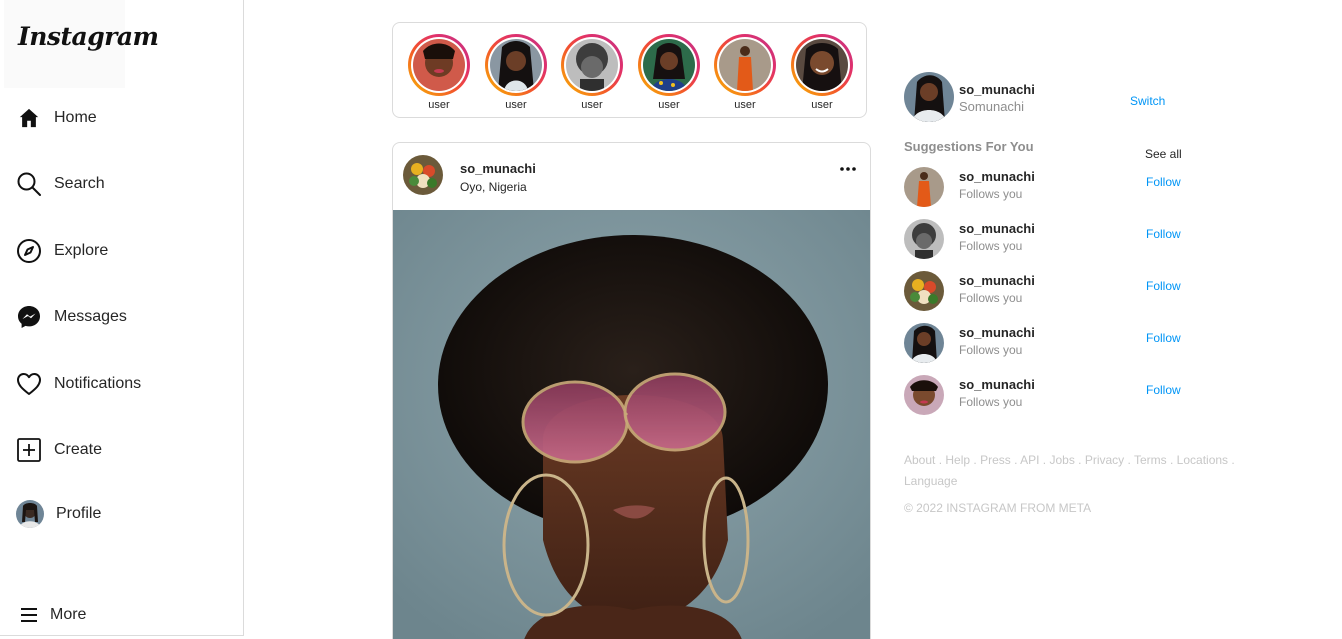  What do you see at coordinates (88, 36) in the screenshot?
I see `instagram-logo: Instagram` at bounding box center [88, 36].